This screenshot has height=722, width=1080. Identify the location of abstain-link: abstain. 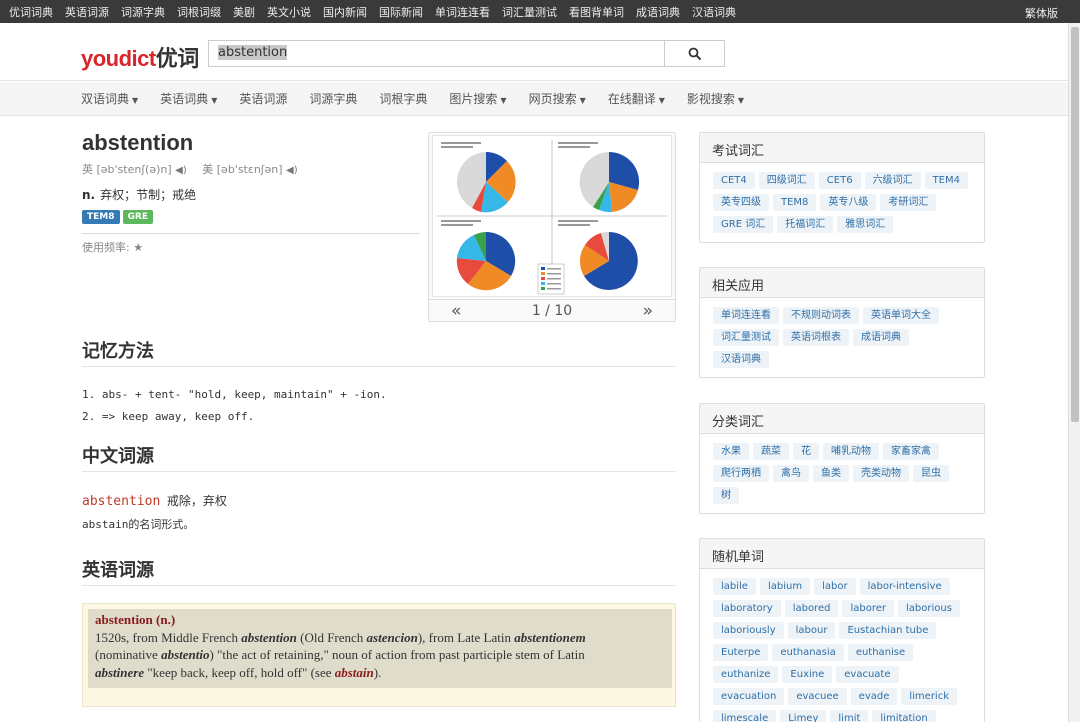
(354, 672).